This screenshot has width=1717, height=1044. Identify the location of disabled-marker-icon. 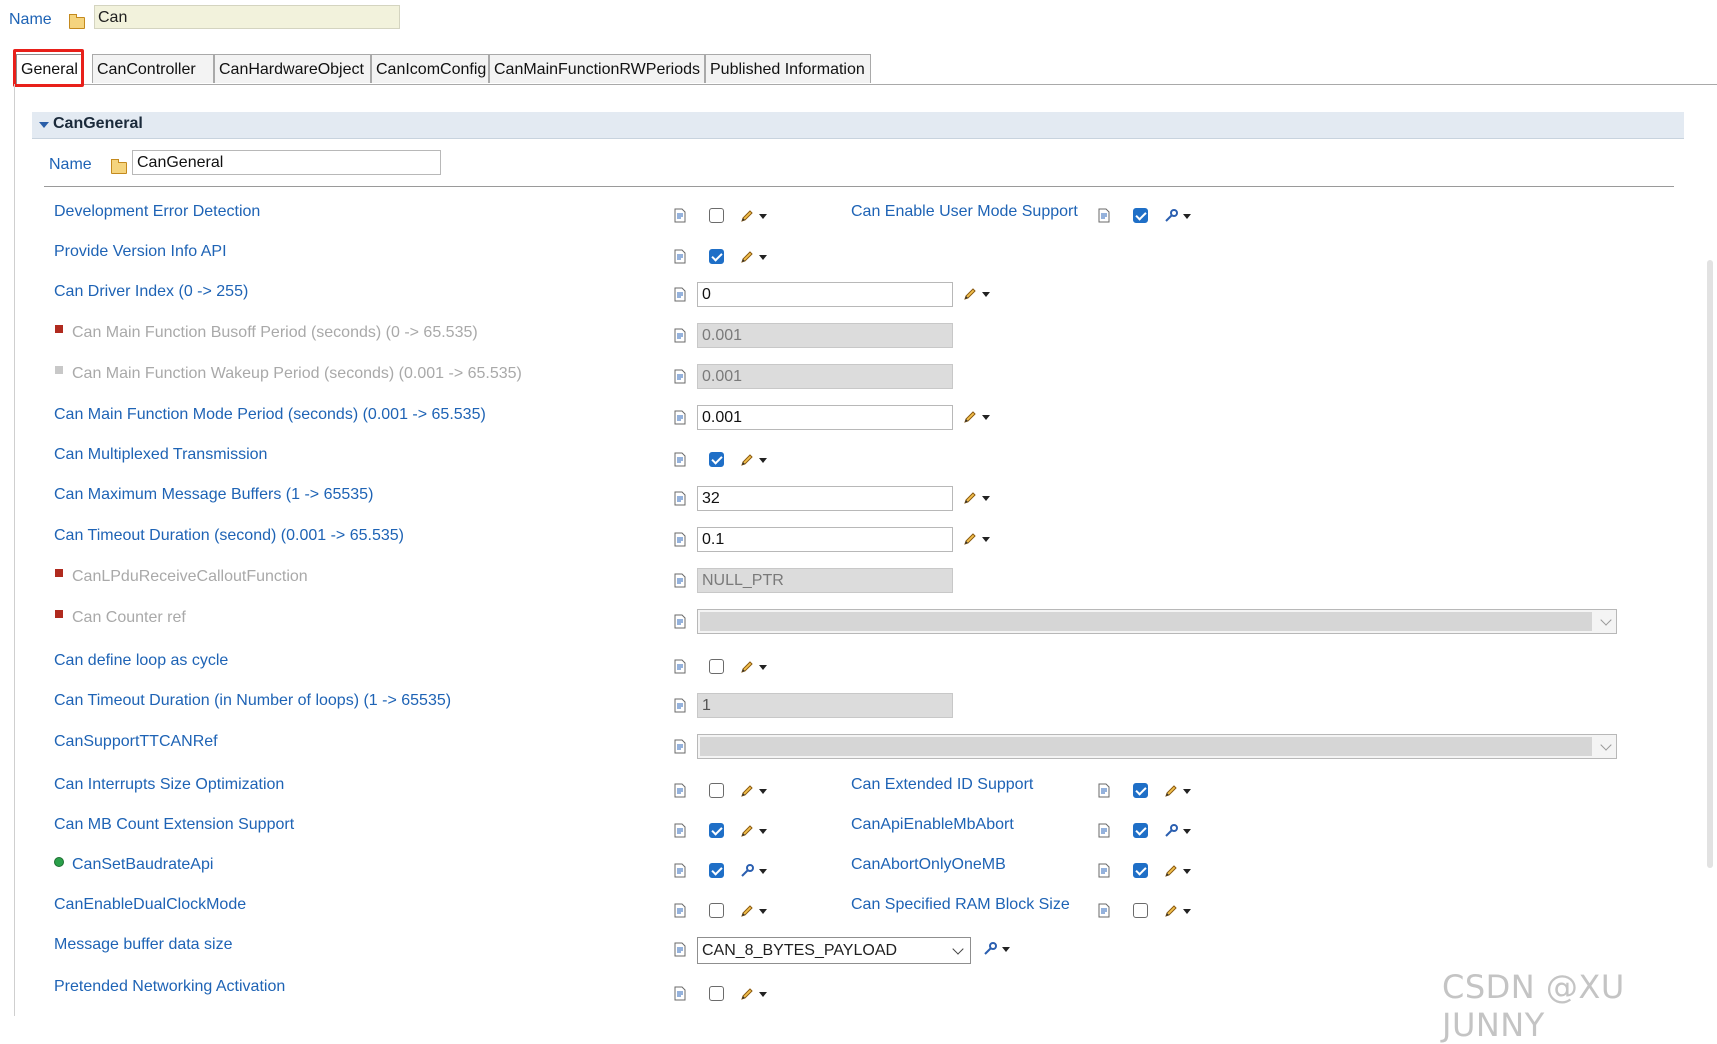
(59, 573).